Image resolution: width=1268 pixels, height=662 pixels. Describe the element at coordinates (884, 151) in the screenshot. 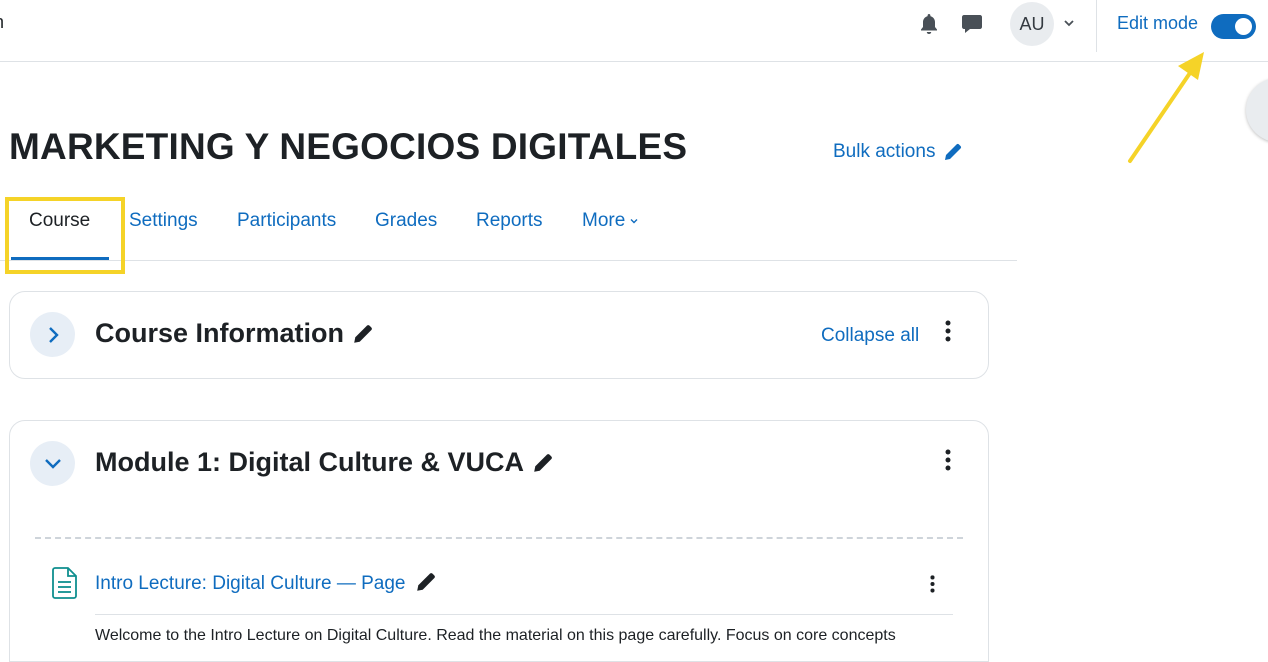

I see `bulk-actions-label: Bulk actions` at that location.